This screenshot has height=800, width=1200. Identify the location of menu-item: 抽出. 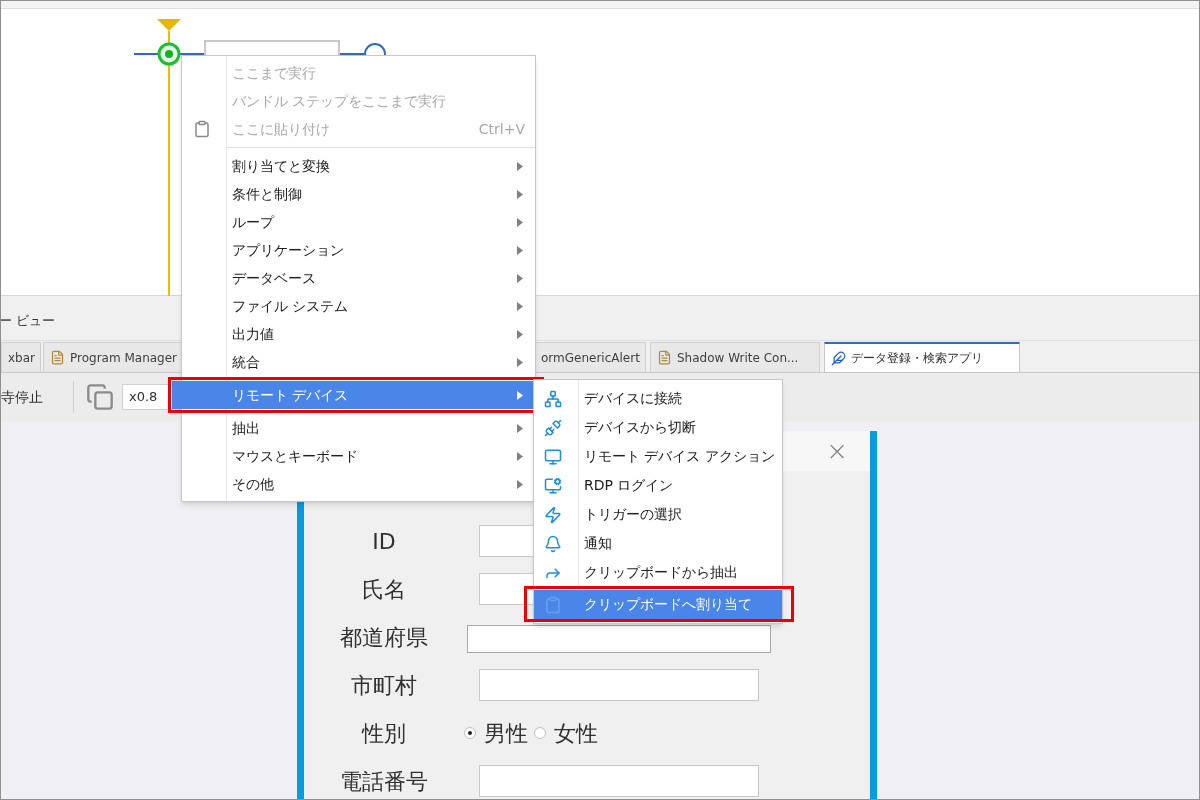
(358, 428).